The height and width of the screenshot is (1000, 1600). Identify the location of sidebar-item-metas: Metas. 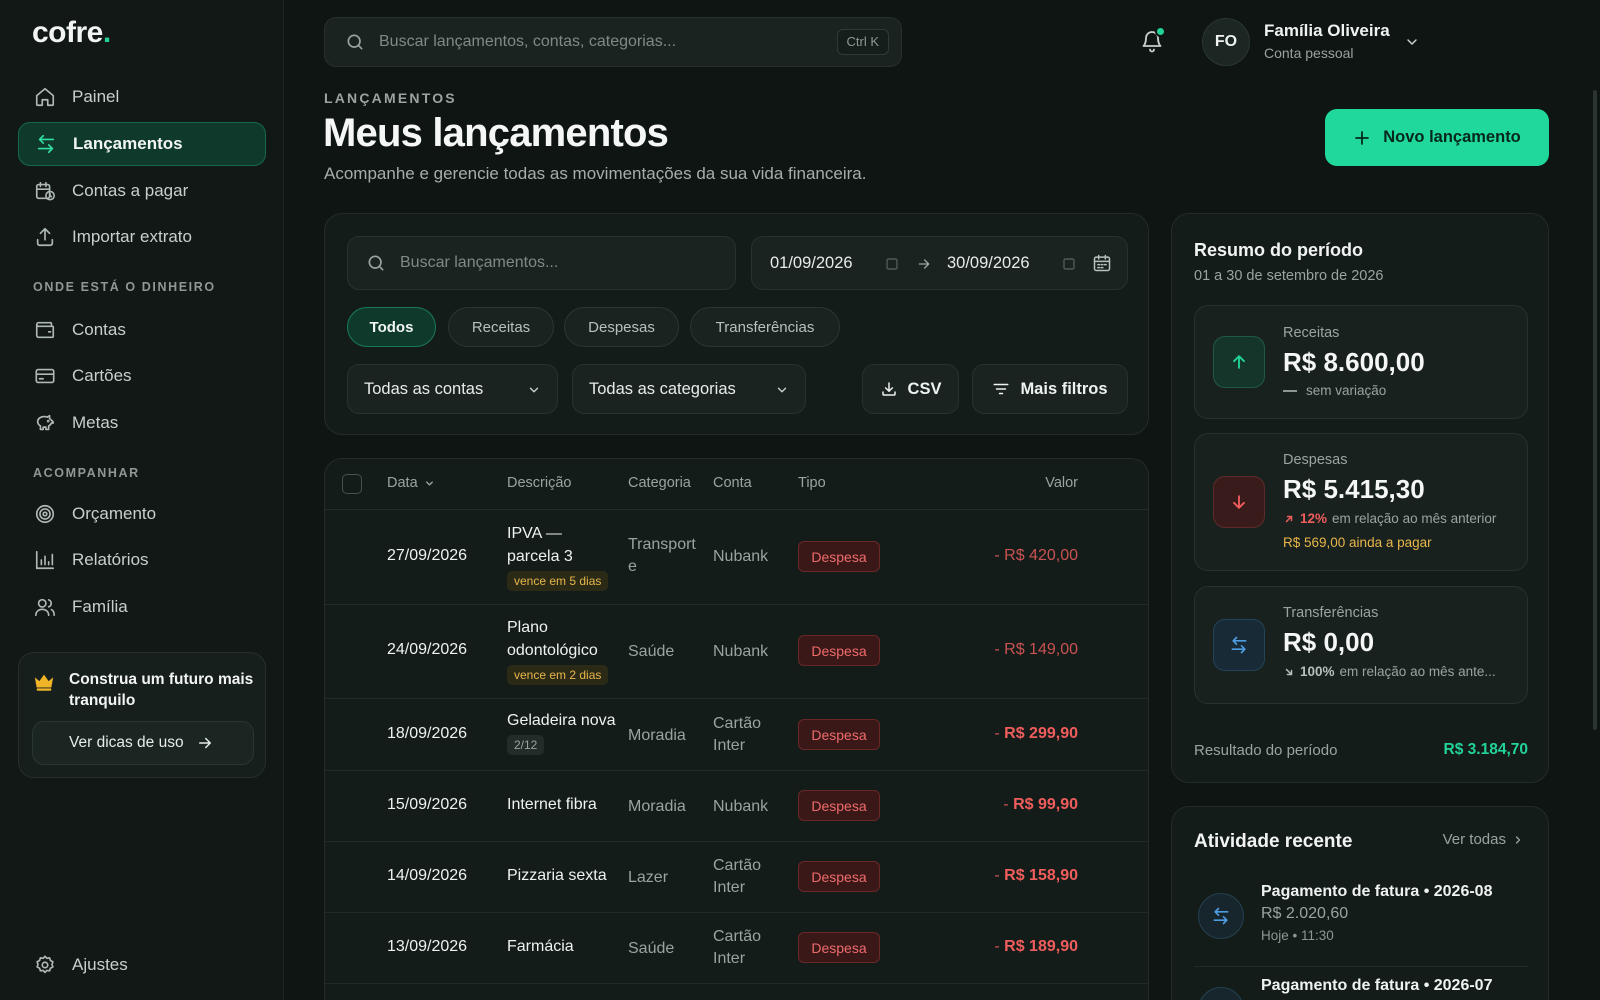
(142, 423).